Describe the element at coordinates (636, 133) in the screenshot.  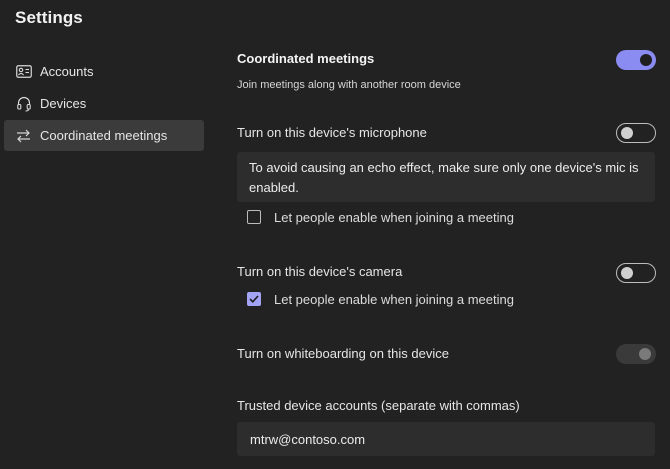
I see `microphone-toggle` at that location.